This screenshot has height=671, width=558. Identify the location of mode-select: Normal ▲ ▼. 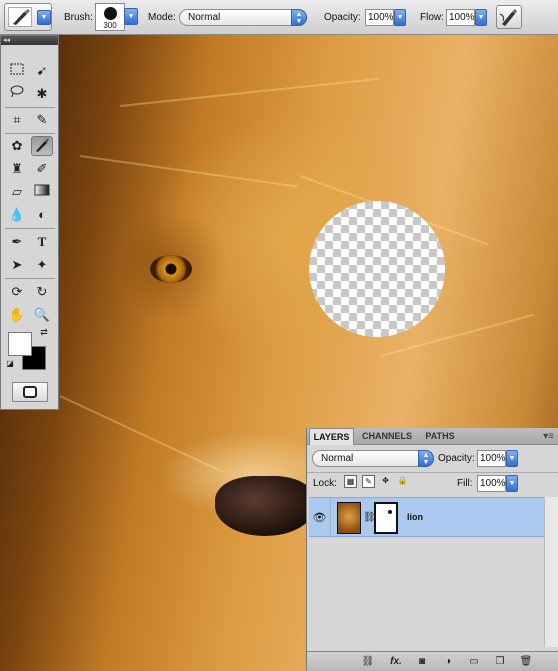
(243, 17).